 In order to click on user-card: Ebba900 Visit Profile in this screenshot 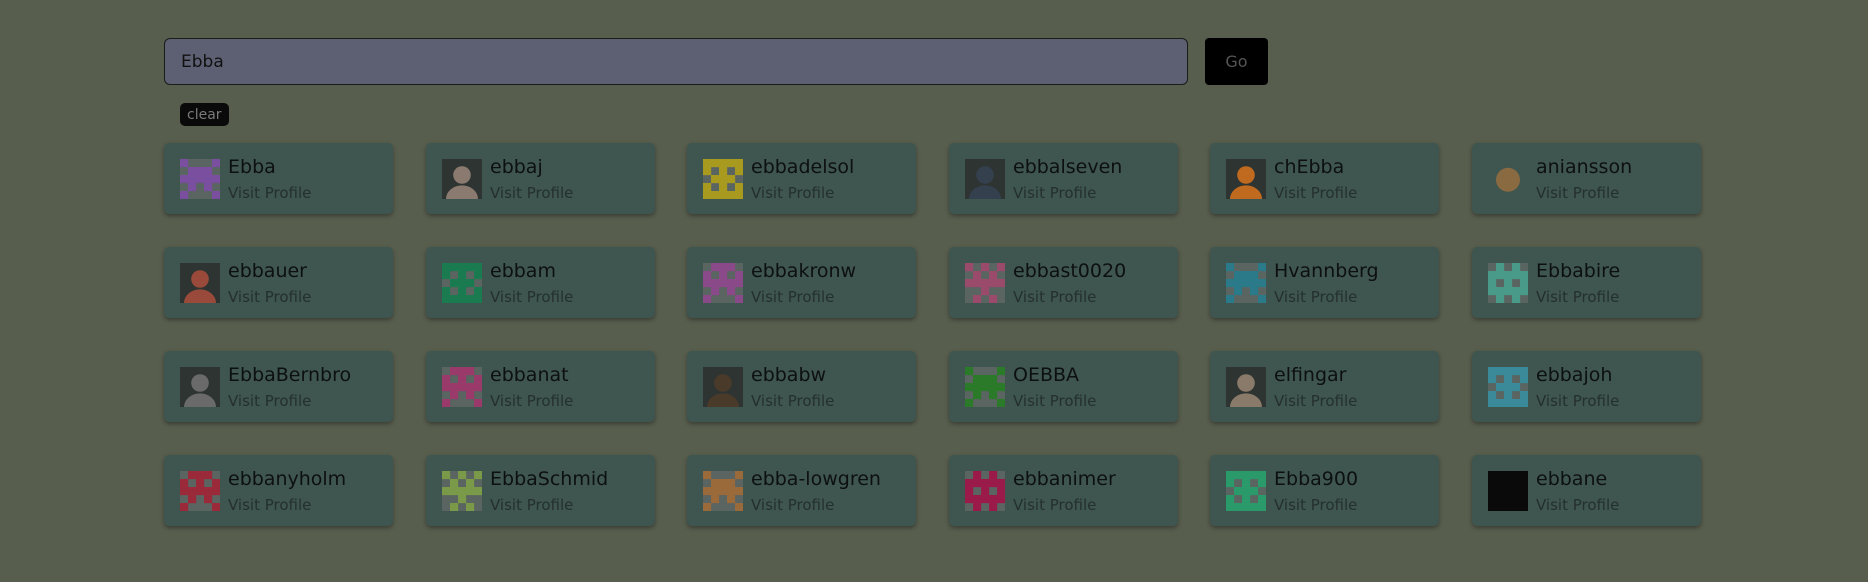, I will do `click(1324, 490)`.